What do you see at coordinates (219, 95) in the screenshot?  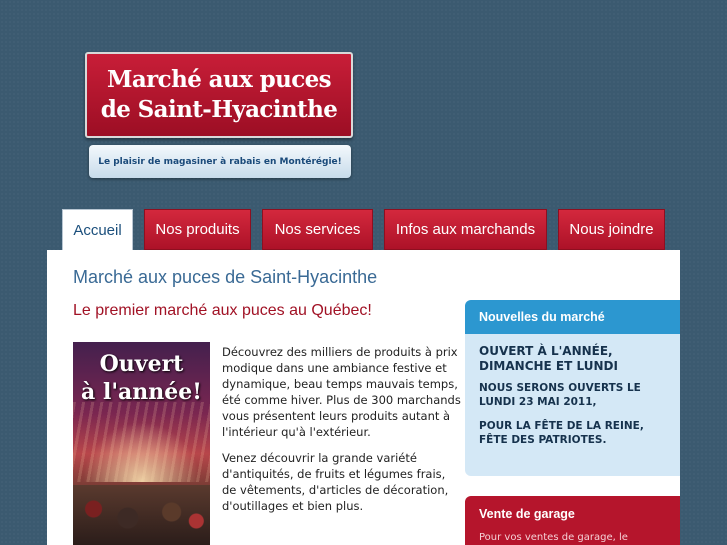 I see `site-logo: Marché aux puces de Saint-Hyacinthe` at bounding box center [219, 95].